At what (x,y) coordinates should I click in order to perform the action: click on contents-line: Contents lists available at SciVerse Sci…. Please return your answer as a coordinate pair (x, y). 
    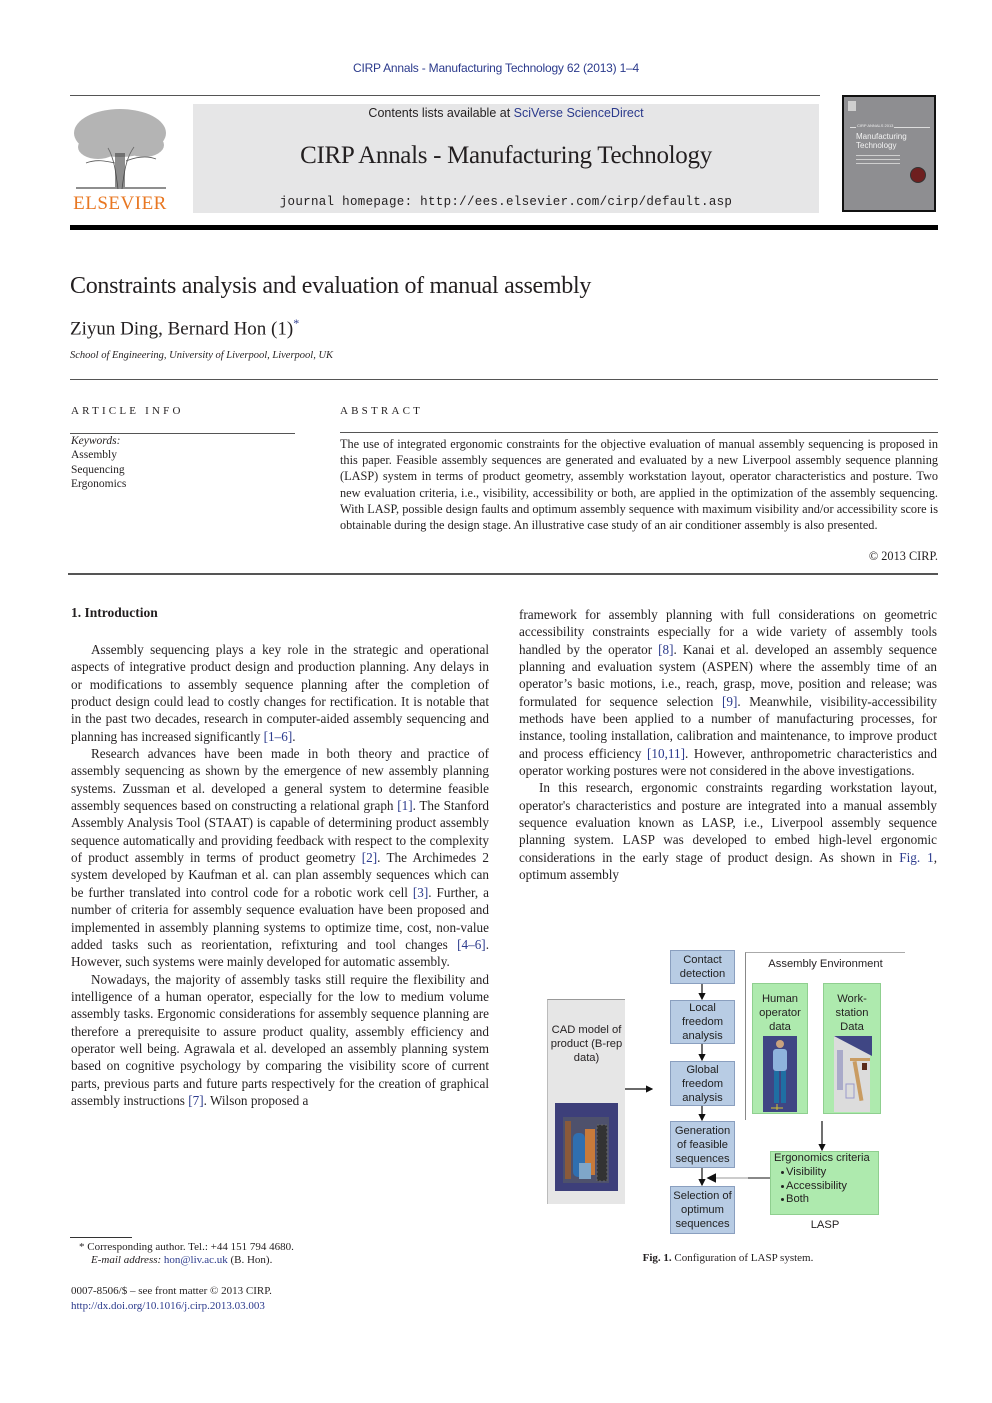
    Looking at the image, I should click on (506, 113).